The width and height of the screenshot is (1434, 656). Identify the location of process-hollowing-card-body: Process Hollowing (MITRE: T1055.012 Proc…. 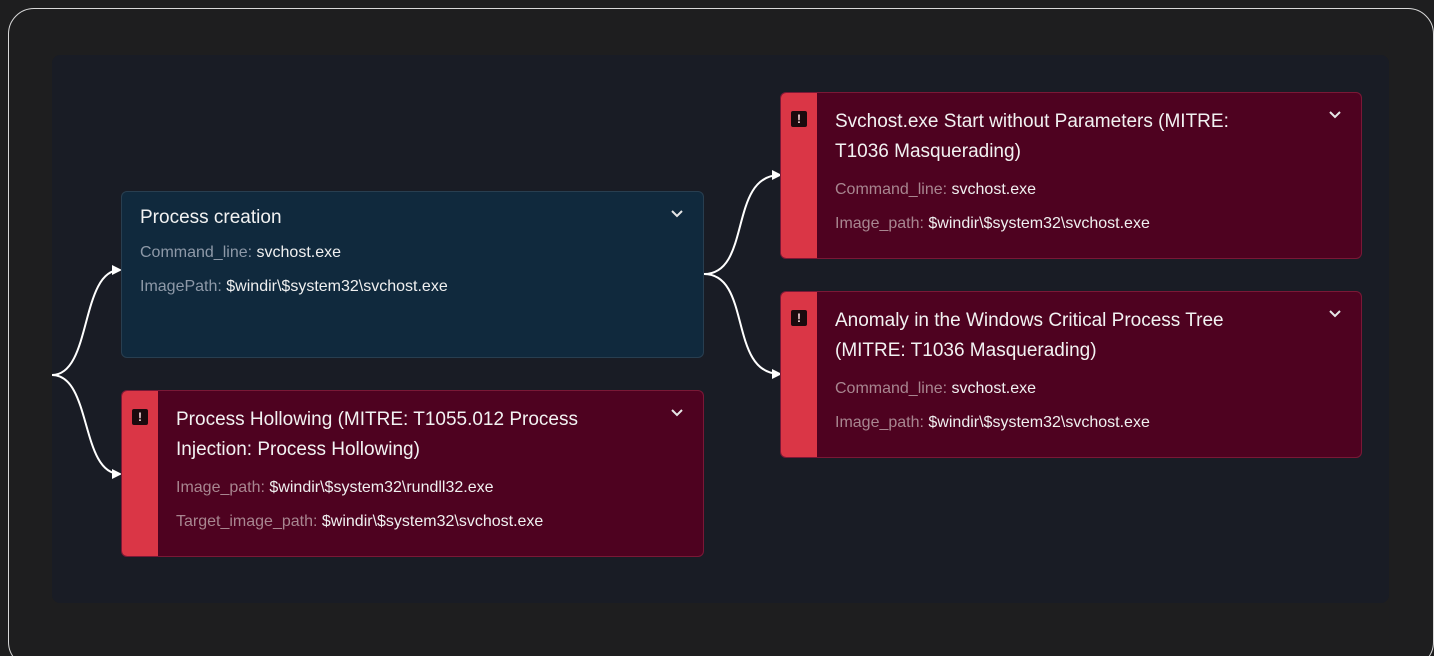
(430, 473).